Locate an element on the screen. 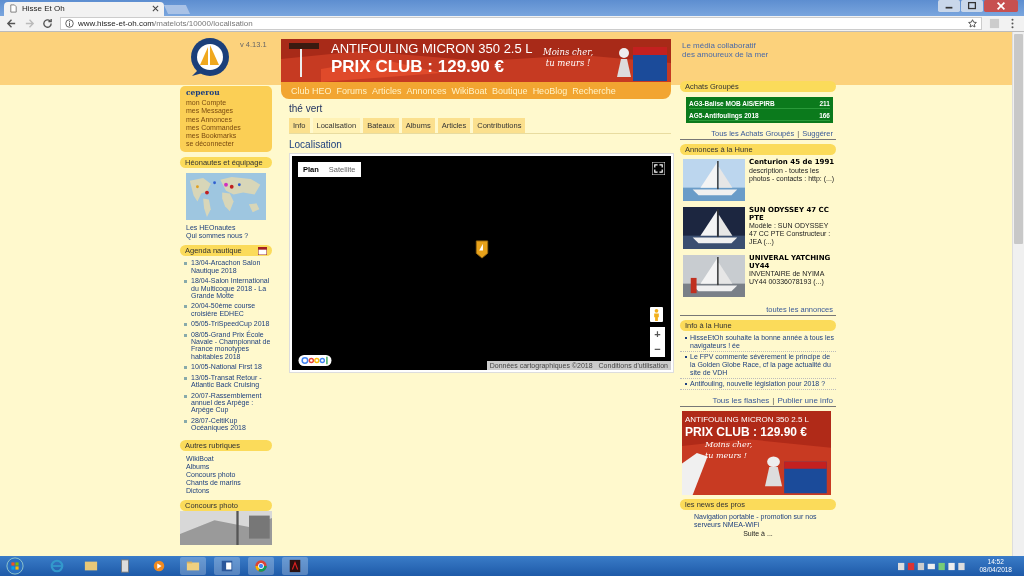 Image resolution: width=1024 pixels, height=576 pixels. browser-tab: Hisse Et Oh is located at coordinates (84, 8).